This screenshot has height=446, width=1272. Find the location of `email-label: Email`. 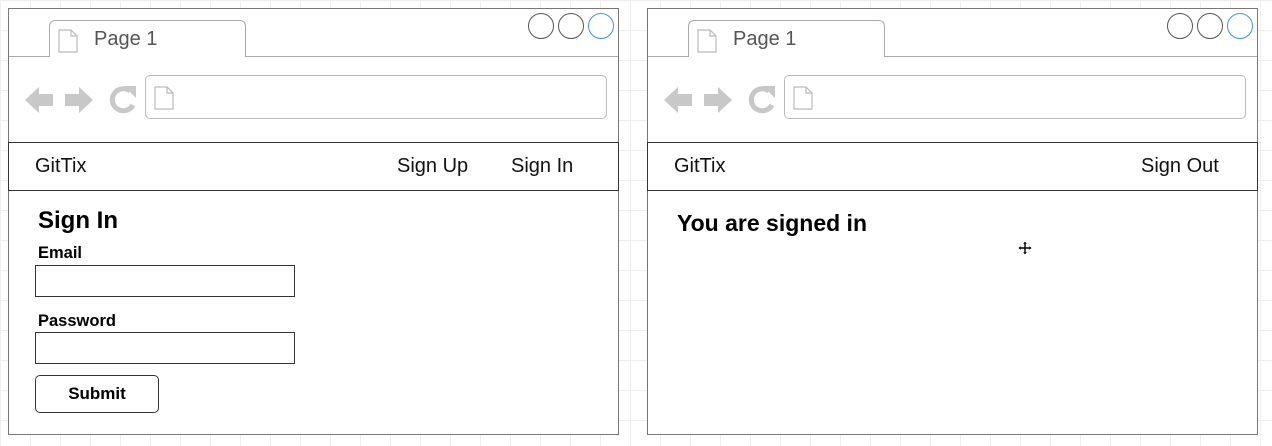

email-label: Email is located at coordinates (60, 253).